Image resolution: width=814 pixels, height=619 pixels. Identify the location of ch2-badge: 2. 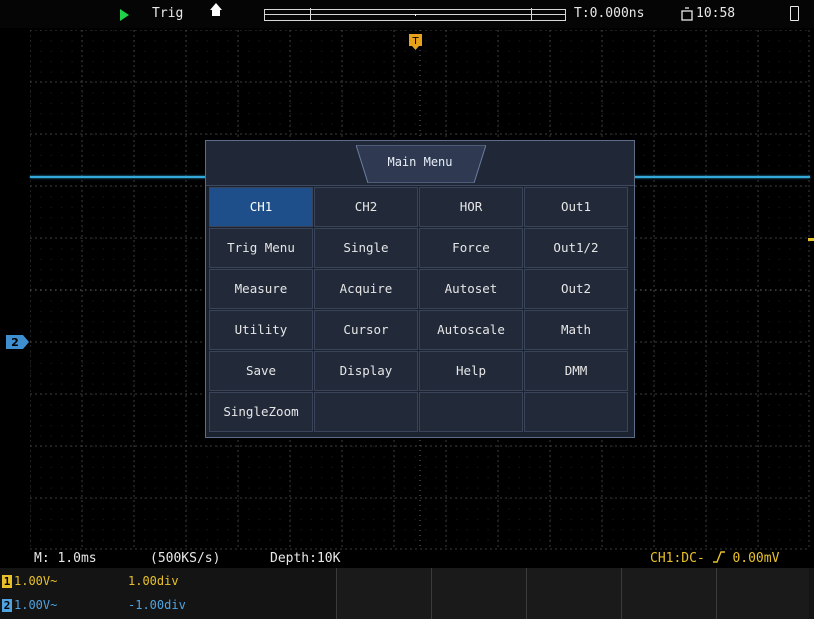
(7, 605).